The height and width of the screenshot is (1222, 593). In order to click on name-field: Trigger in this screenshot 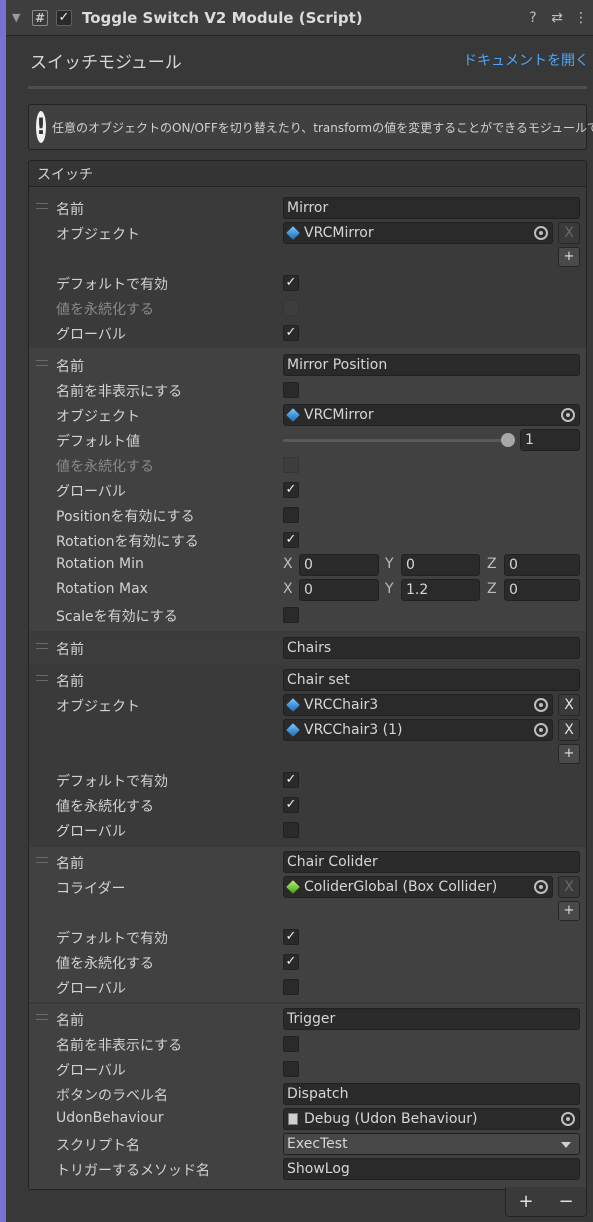, I will do `click(431, 1019)`.